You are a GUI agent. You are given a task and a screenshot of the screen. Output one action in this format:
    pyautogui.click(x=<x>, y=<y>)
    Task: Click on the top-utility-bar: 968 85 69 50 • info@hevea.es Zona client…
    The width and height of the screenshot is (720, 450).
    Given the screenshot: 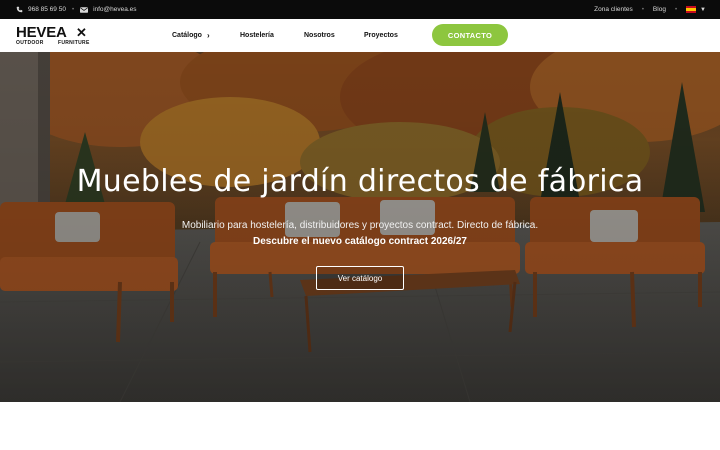 What is the action you would take?
    pyautogui.click(x=360, y=9)
    